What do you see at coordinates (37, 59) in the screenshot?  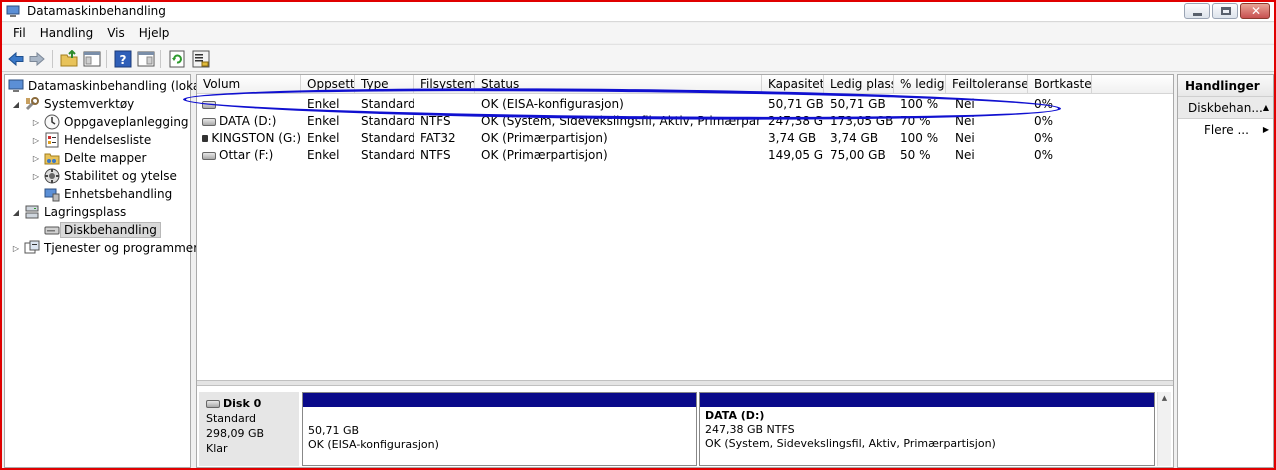 I see `forward-arrow-icon` at bounding box center [37, 59].